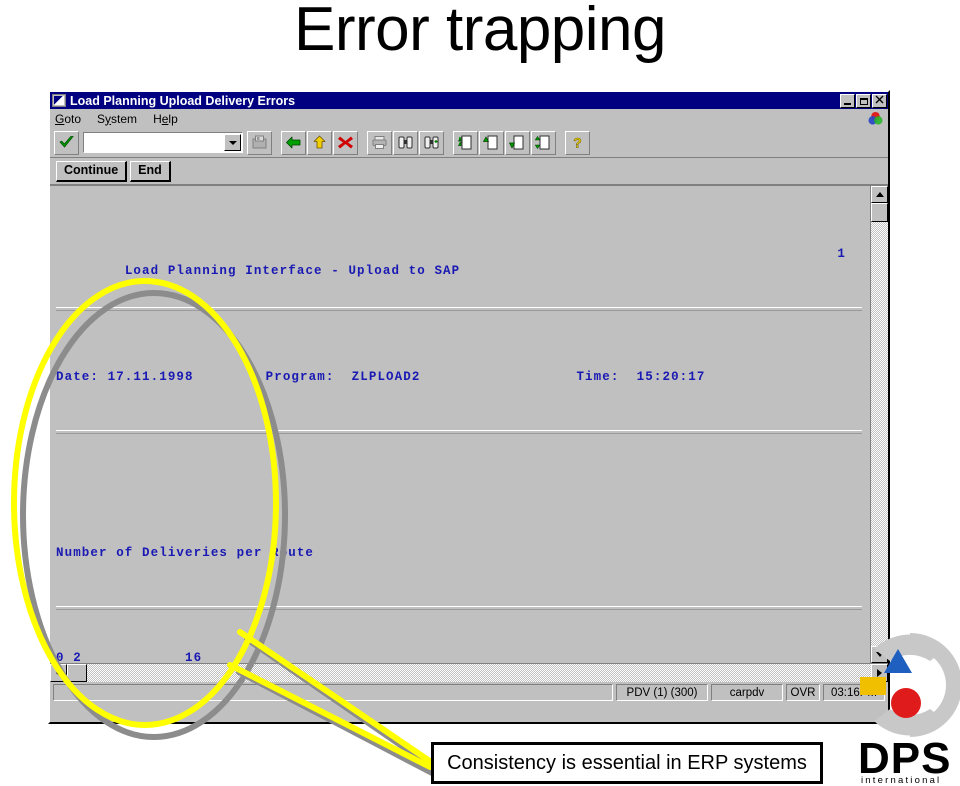  Describe the element at coordinates (469, 100) in the screenshot. I see `window-titlebar: Load Planning Upload Delivery Errors` at that location.